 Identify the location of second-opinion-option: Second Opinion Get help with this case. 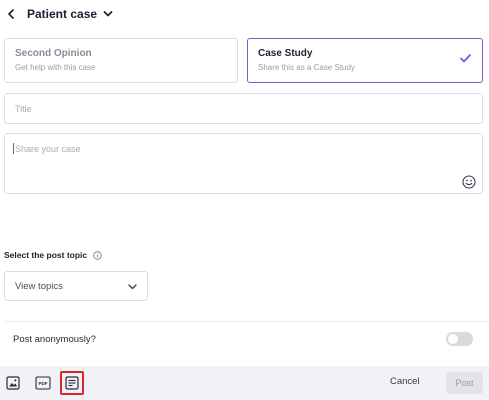
(121, 60).